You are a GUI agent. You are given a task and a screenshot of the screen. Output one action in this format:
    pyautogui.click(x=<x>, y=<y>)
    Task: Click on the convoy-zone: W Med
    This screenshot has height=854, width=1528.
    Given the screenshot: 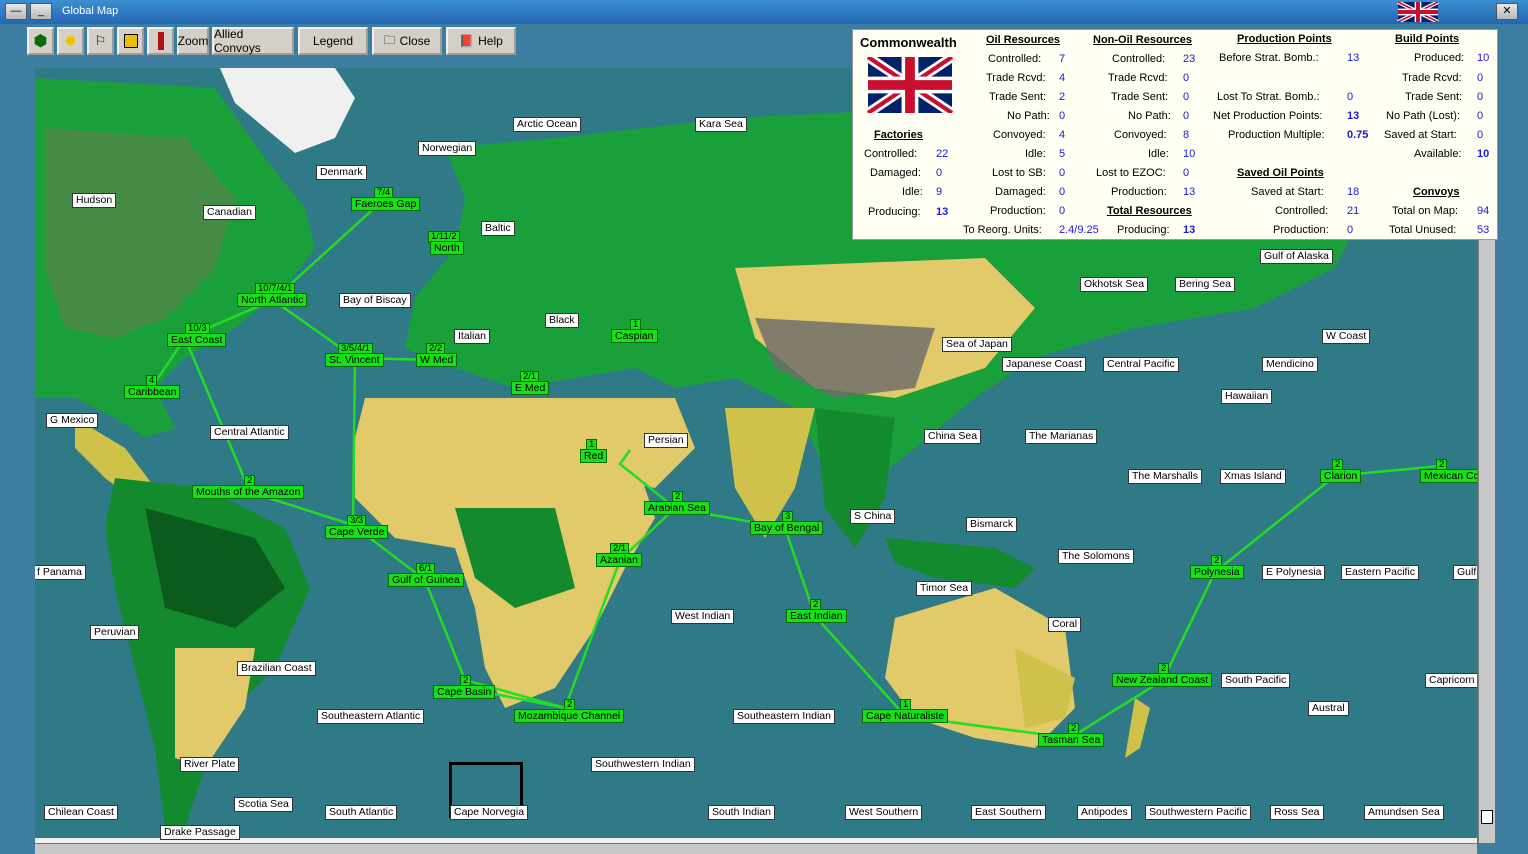 What is the action you would take?
    pyautogui.click(x=437, y=360)
    